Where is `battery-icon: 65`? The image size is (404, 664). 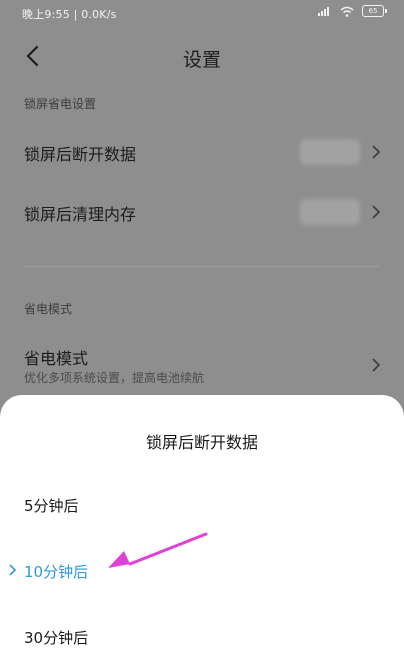
battery-icon: 65 is located at coordinates (374, 11).